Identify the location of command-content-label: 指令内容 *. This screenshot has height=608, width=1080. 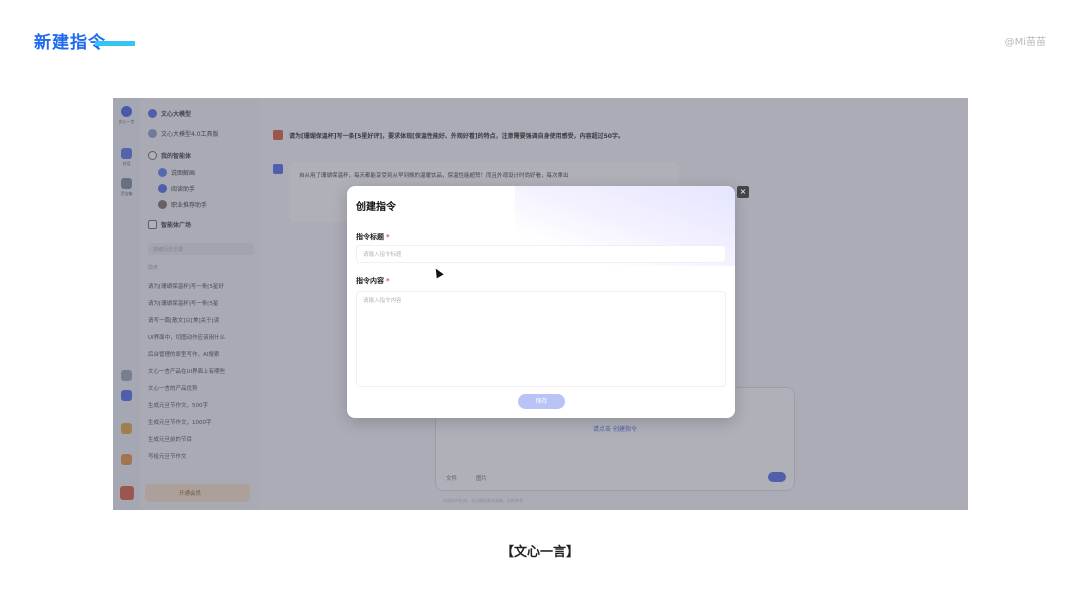
(373, 281).